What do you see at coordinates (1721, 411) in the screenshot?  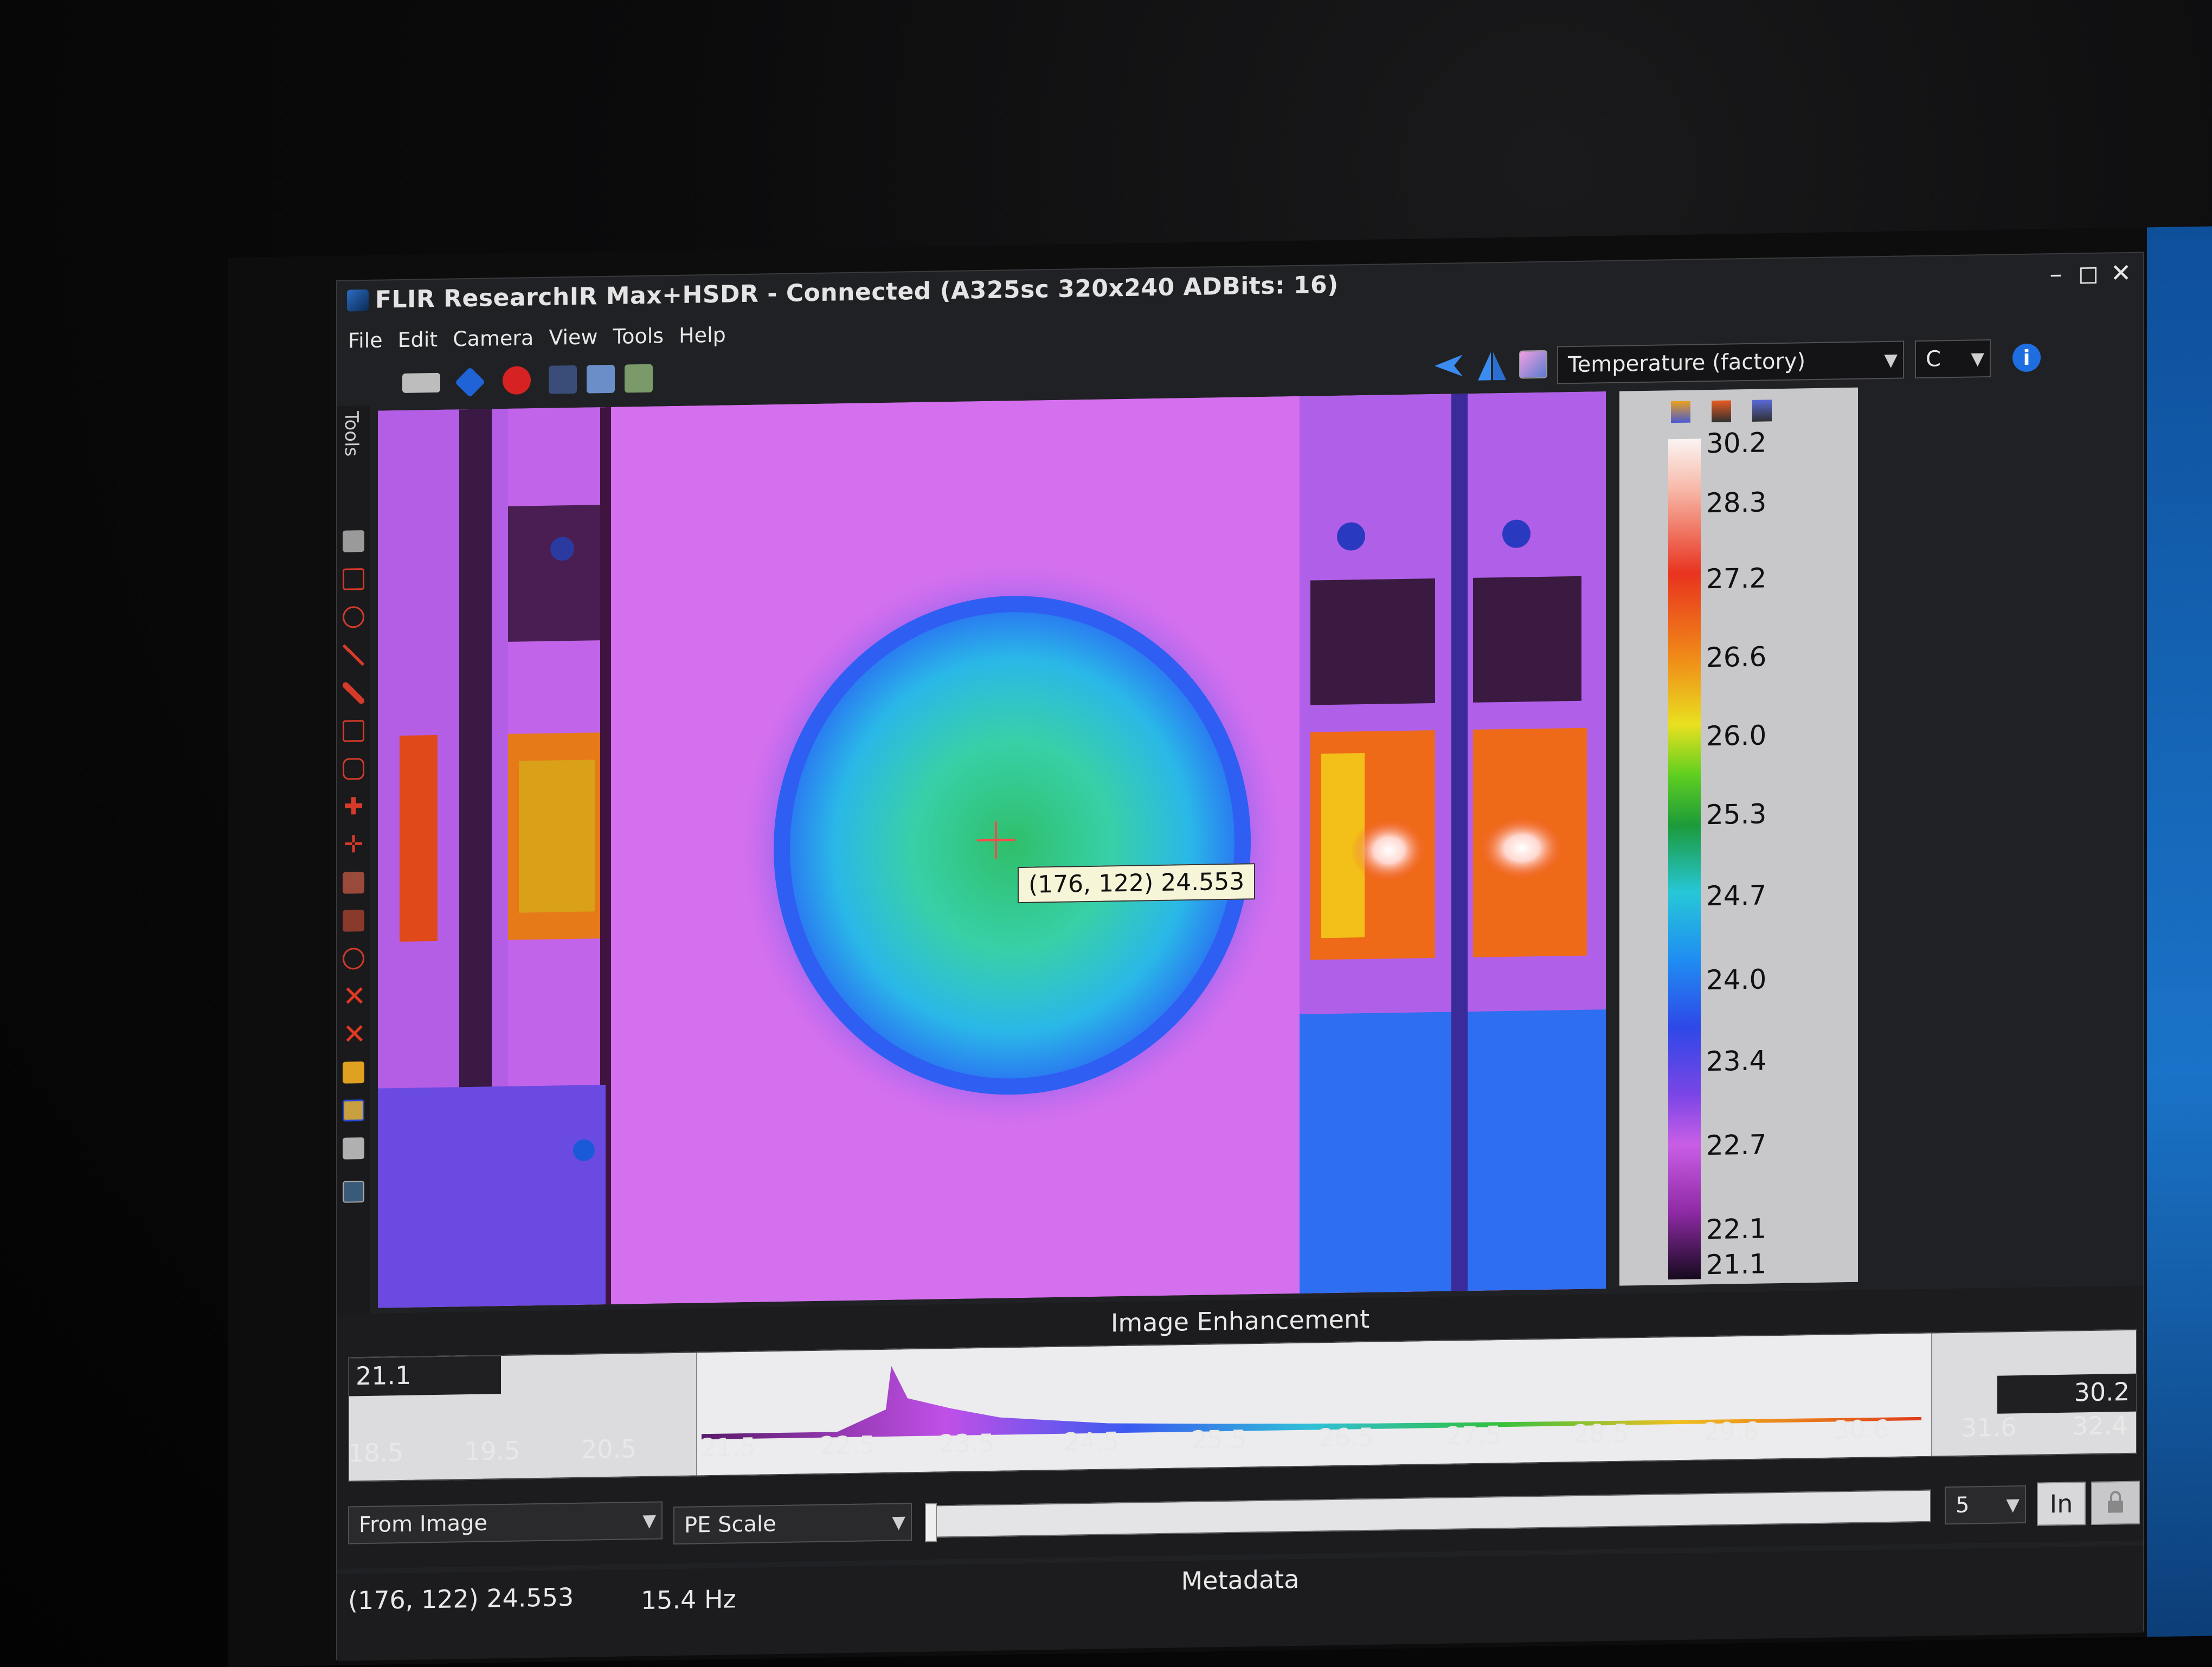 I see `scale-max-icon` at bounding box center [1721, 411].